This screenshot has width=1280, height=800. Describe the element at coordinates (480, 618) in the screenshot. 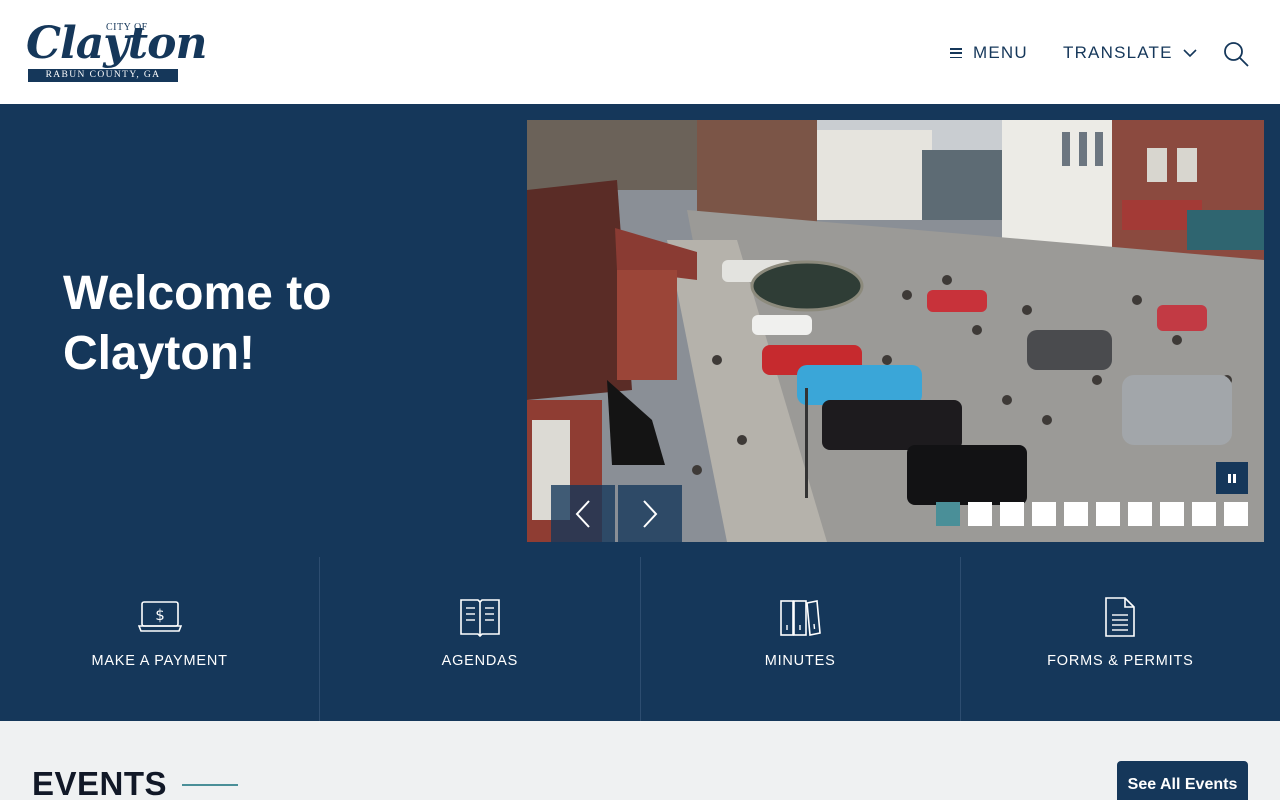

I see `open-book-icon` at that location.